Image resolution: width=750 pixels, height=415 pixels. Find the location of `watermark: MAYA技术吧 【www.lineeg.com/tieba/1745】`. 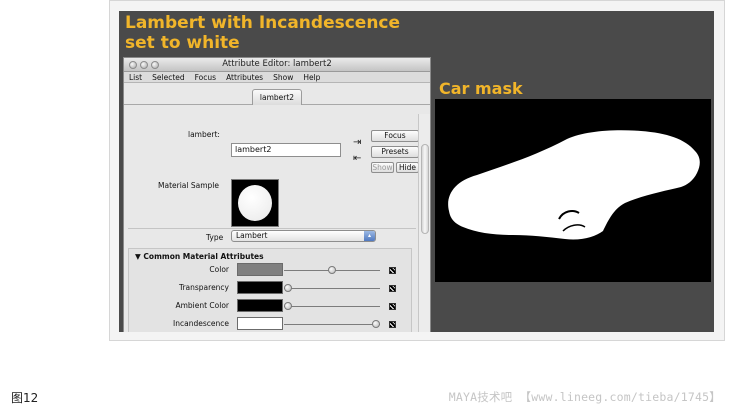

watermark: MAYA技术吧 【www.lineeg.com/tieba/1745】 is located at coordinates (584, 397).